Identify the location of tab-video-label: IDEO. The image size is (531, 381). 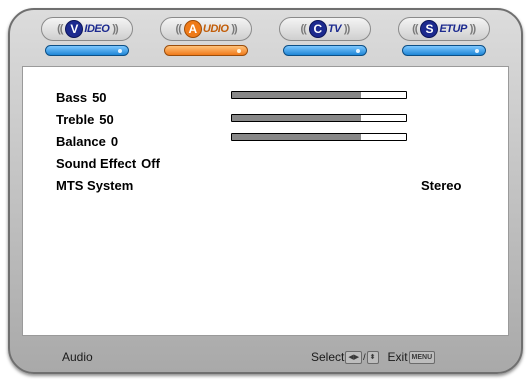
(97, 29).